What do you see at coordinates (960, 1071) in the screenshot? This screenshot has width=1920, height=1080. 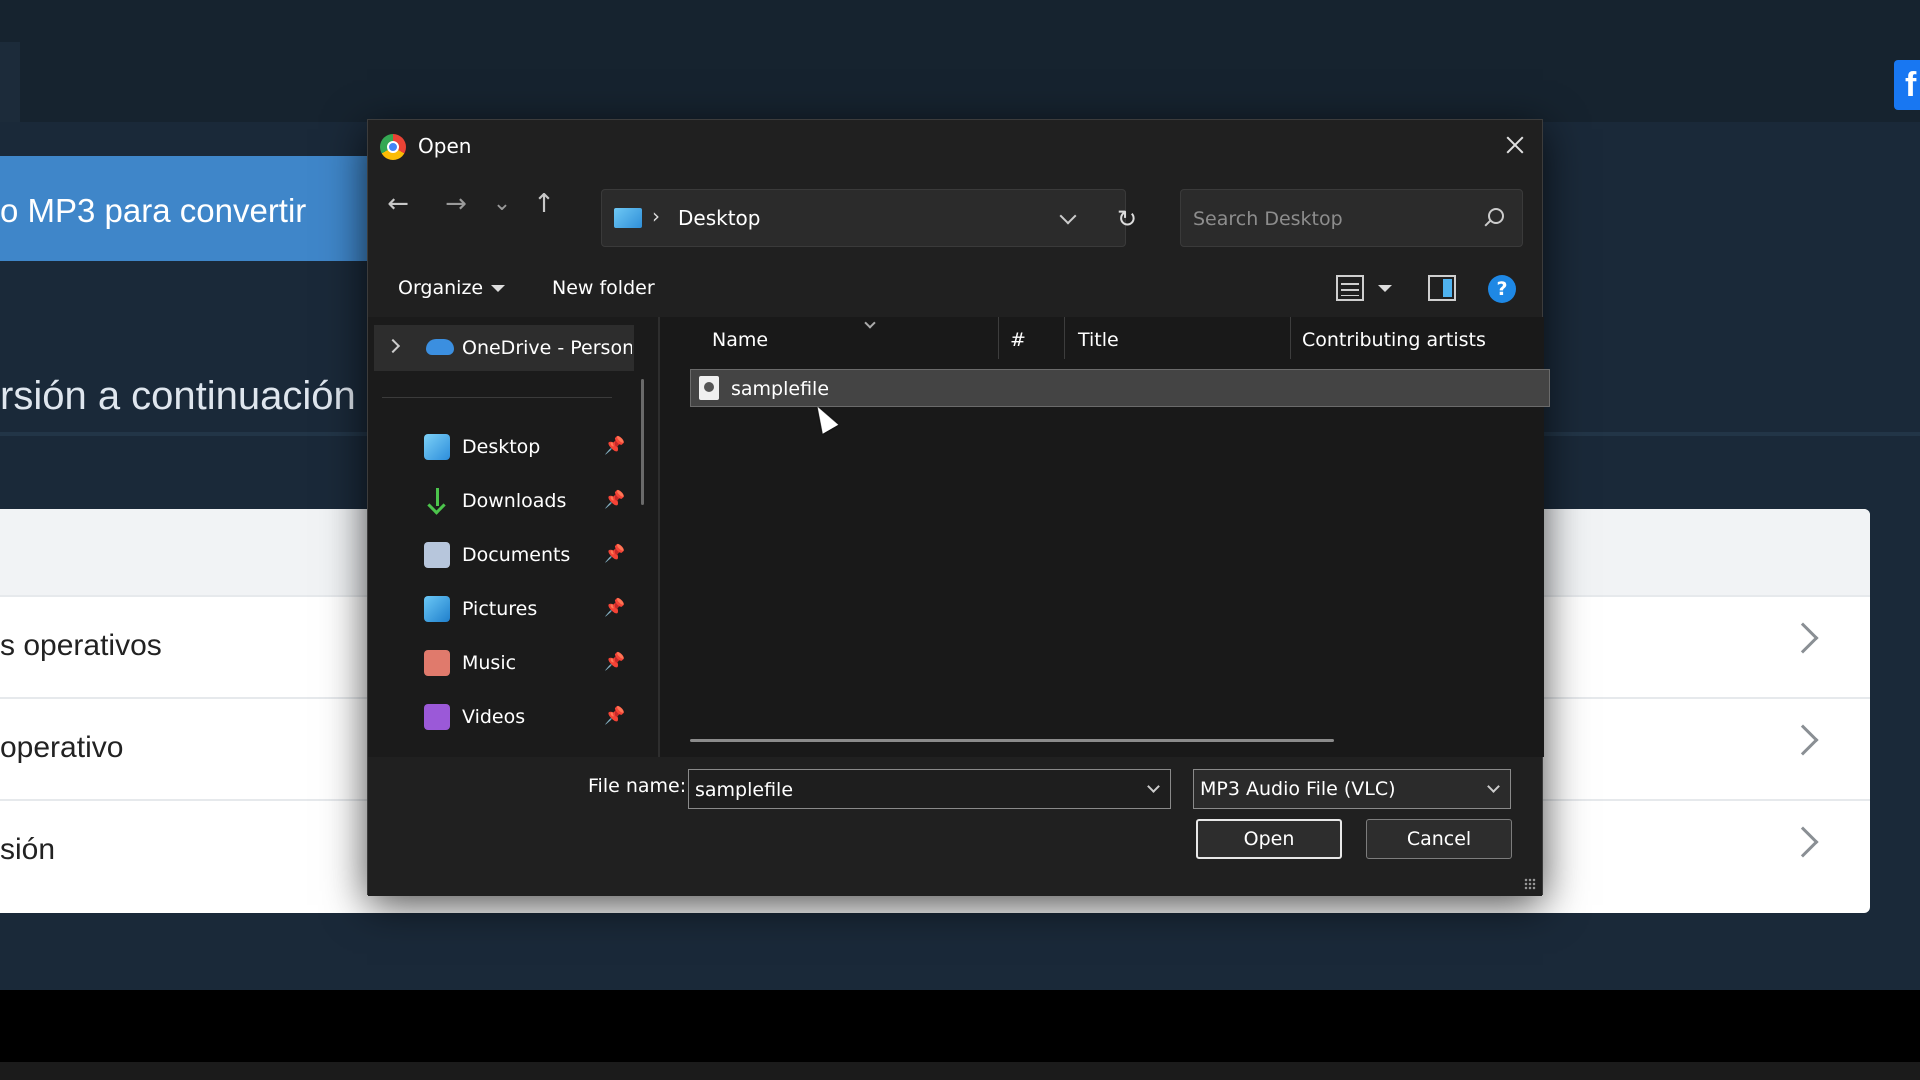 I see `bottom-strip` at bounding box center [960, 1071].